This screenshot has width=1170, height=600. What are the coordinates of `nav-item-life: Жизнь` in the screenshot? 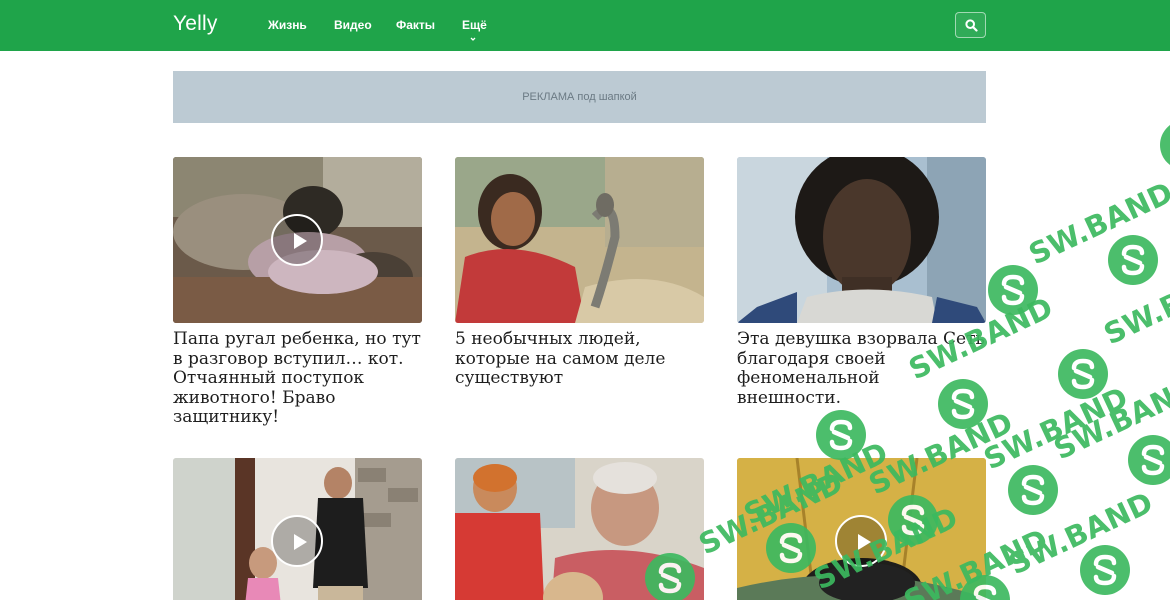 It's located at (287, 25).